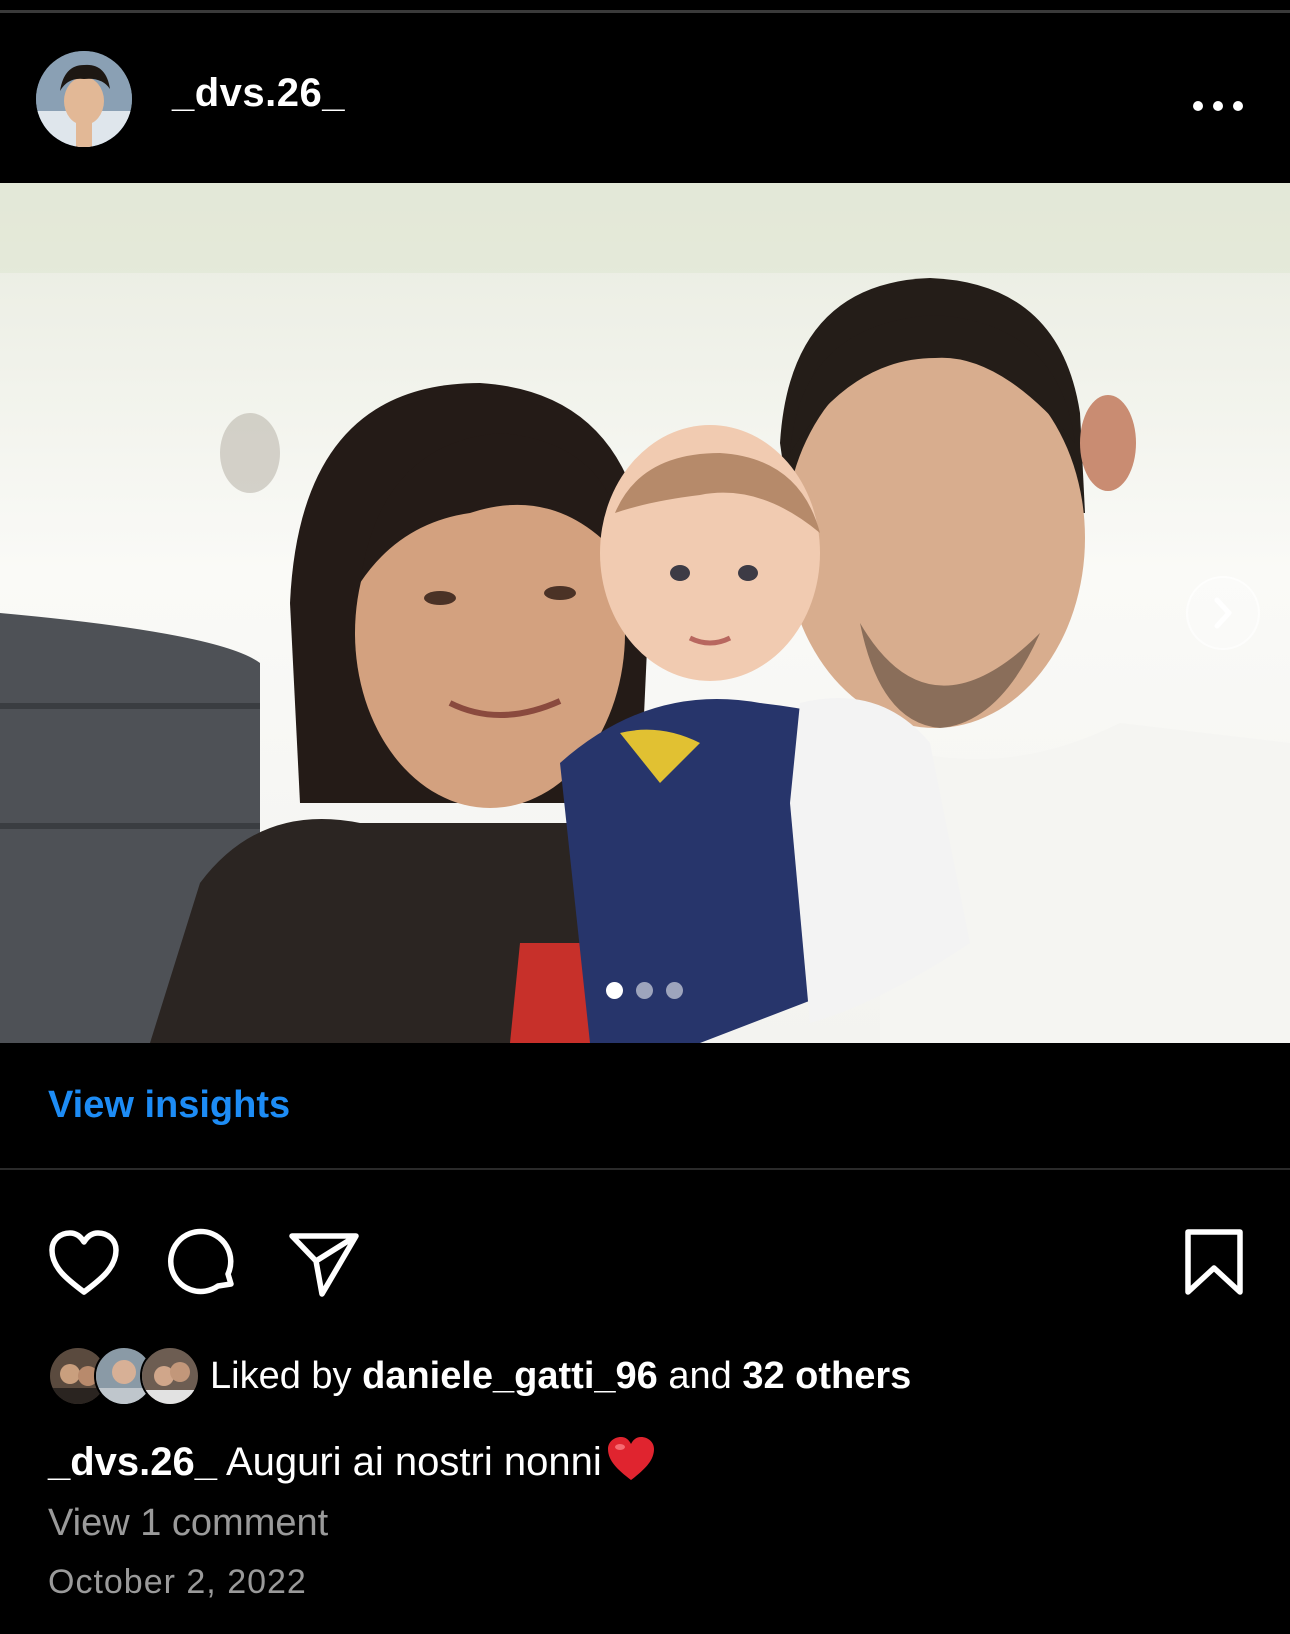 This screenshot has width=1290, height=1634. Describe the element at coordinates (1223, 613) in the screenshot. I see `chevron-right-icon` at that location.